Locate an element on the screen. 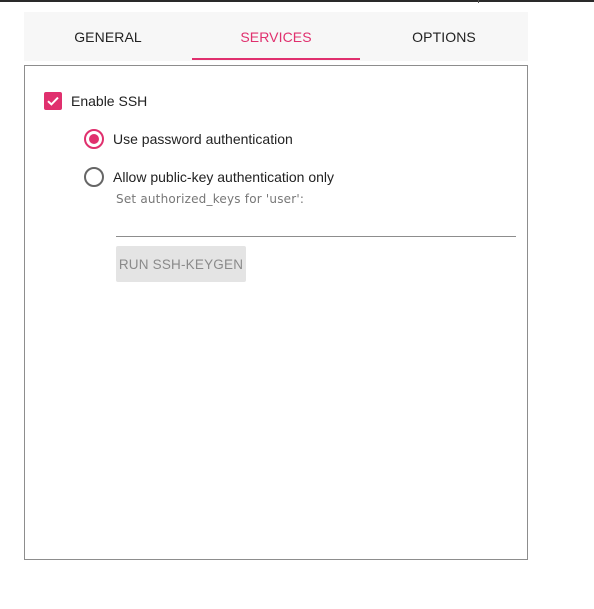 The height and width of the screenshot is (609, 594). tab-general: GENERAL is located at coordinates (108, 36).